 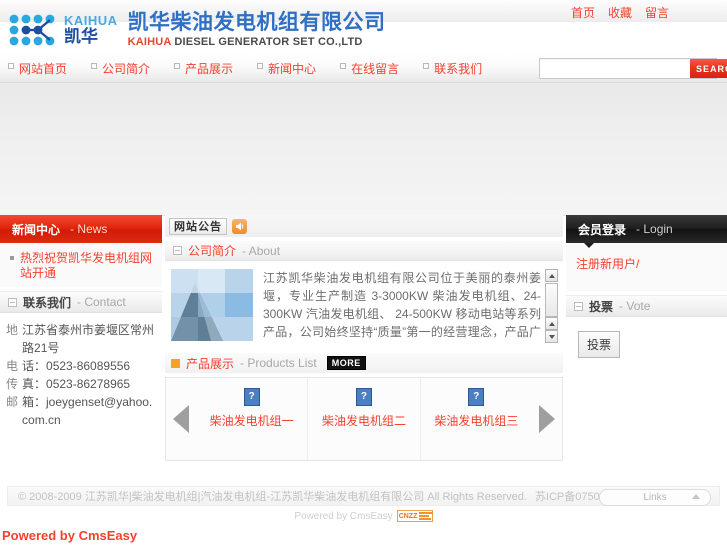 I want to click on search-button: SEARCH, so click(x=708, y=68).